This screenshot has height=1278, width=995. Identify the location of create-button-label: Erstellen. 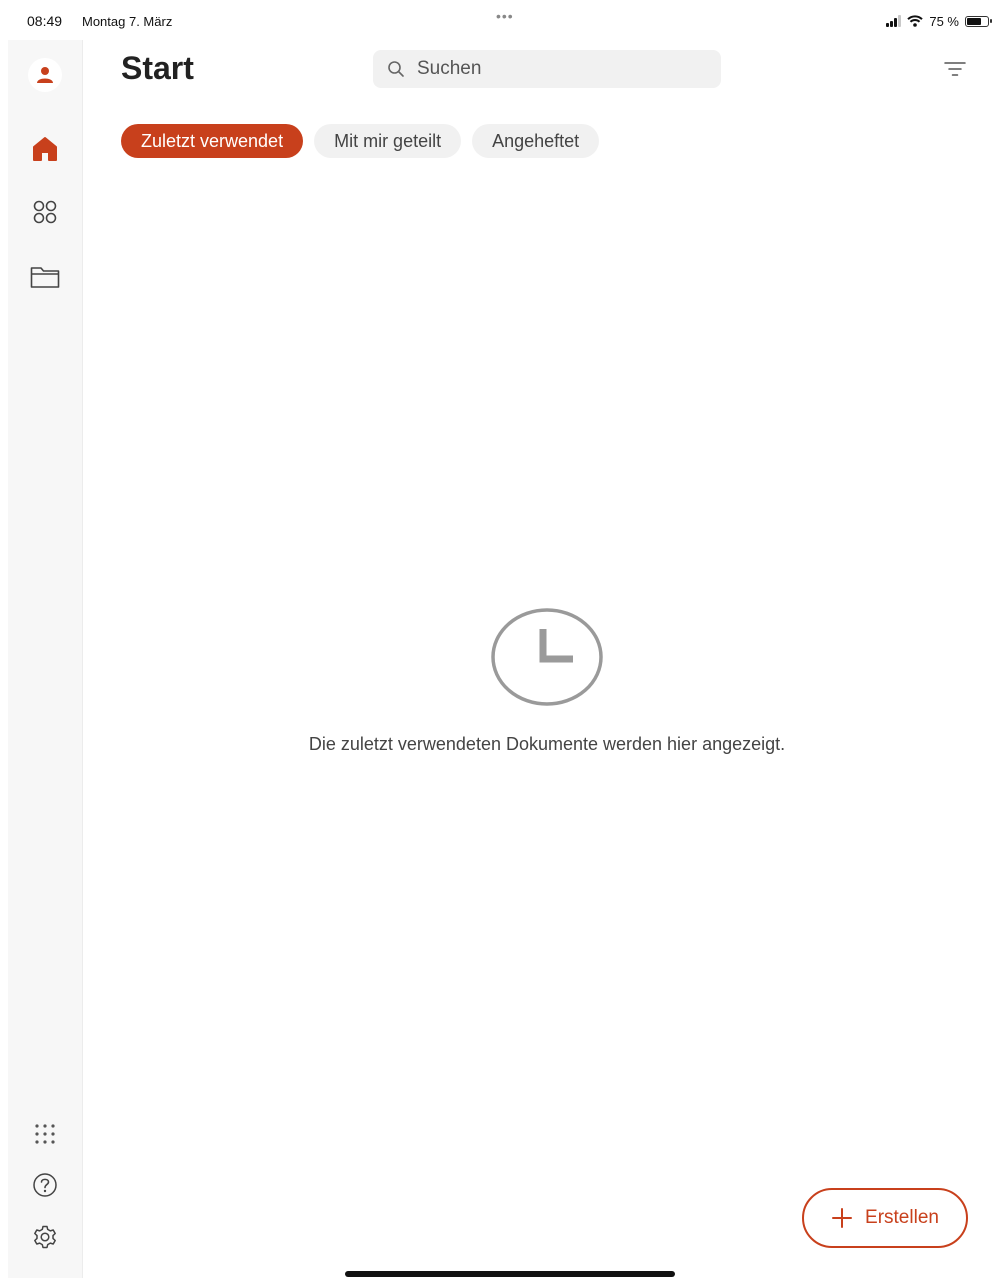
(902, 1217).